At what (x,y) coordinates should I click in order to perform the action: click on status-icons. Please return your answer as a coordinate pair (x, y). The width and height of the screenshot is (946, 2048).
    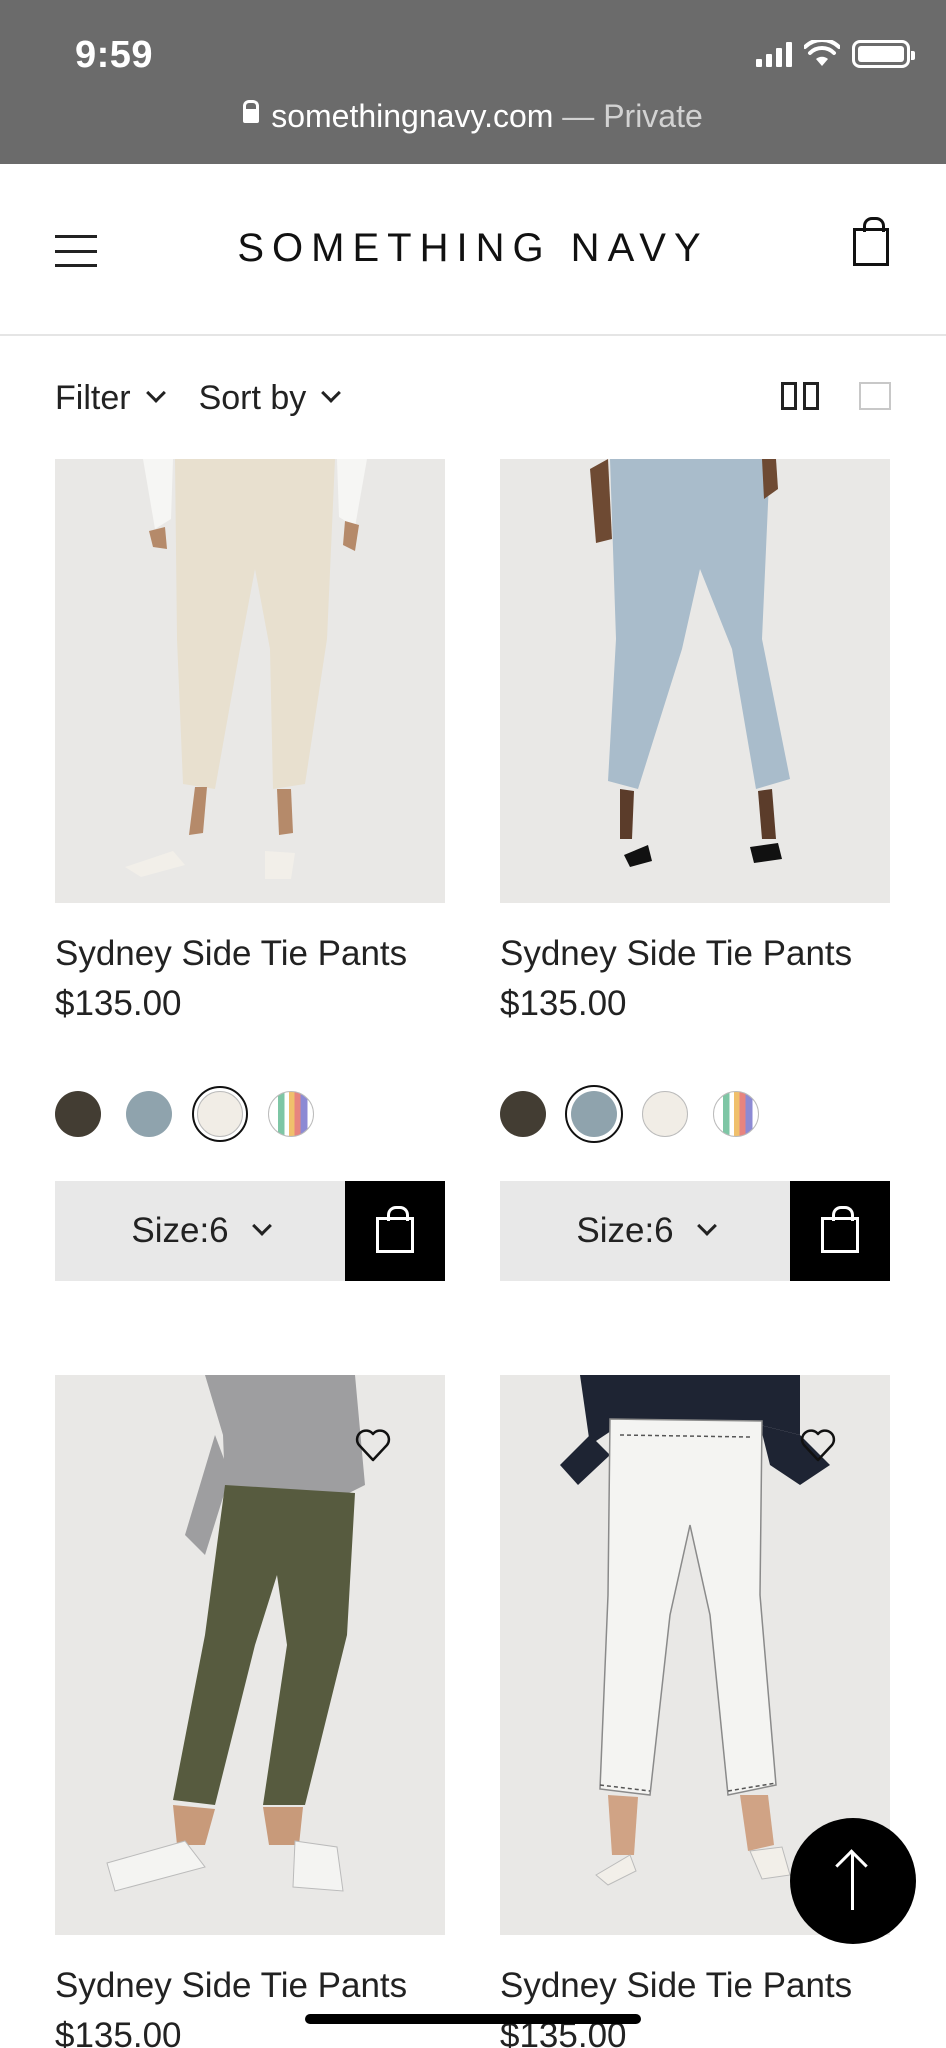
    Looking at the image, I should click on (835, 54).